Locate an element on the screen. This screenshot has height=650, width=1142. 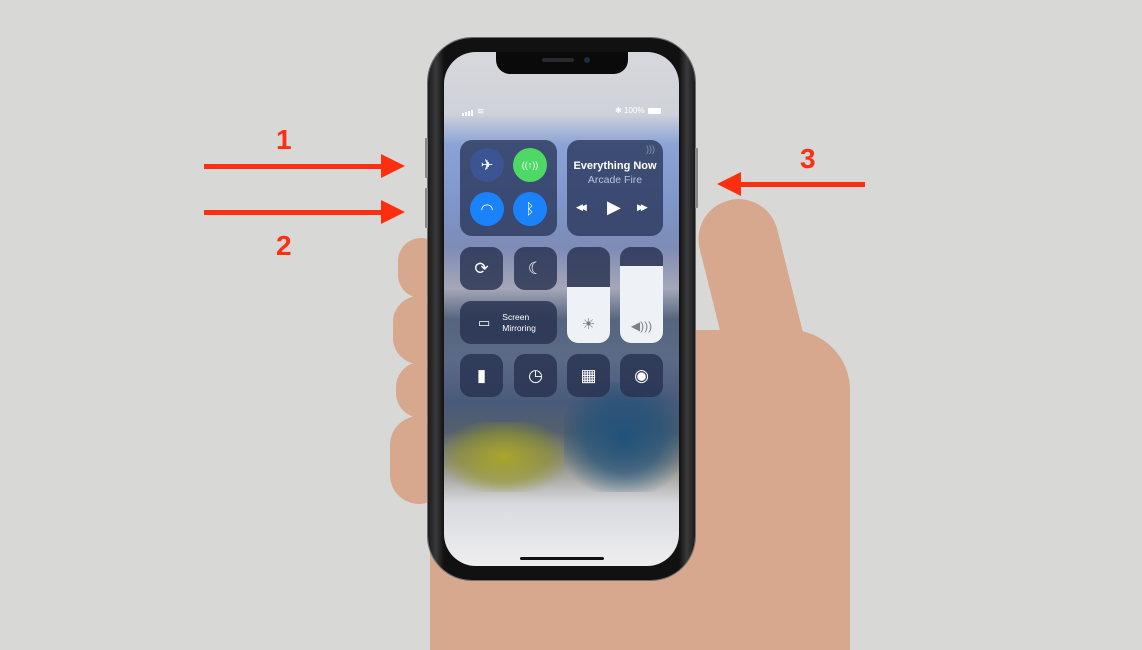
timer-icon: ◷ is located at coordinates (535, 375).